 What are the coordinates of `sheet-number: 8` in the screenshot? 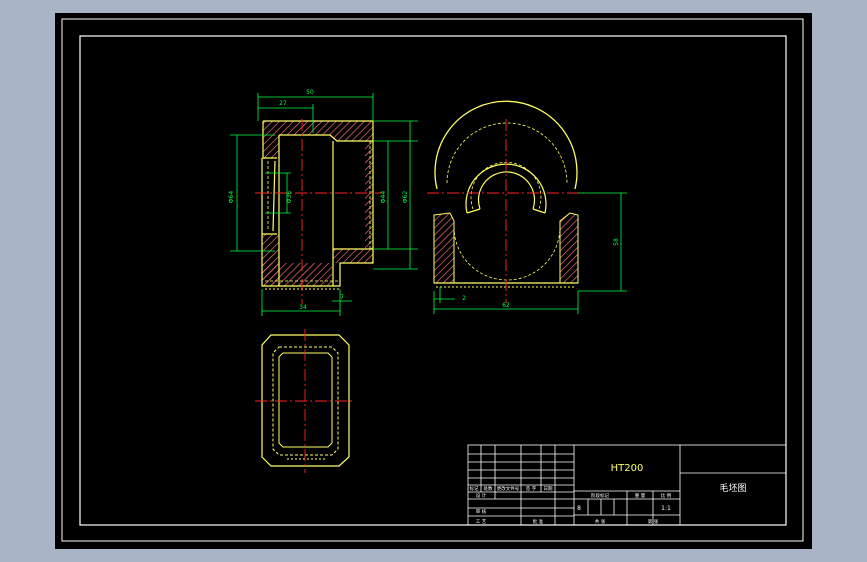 It's located at (579, 508).